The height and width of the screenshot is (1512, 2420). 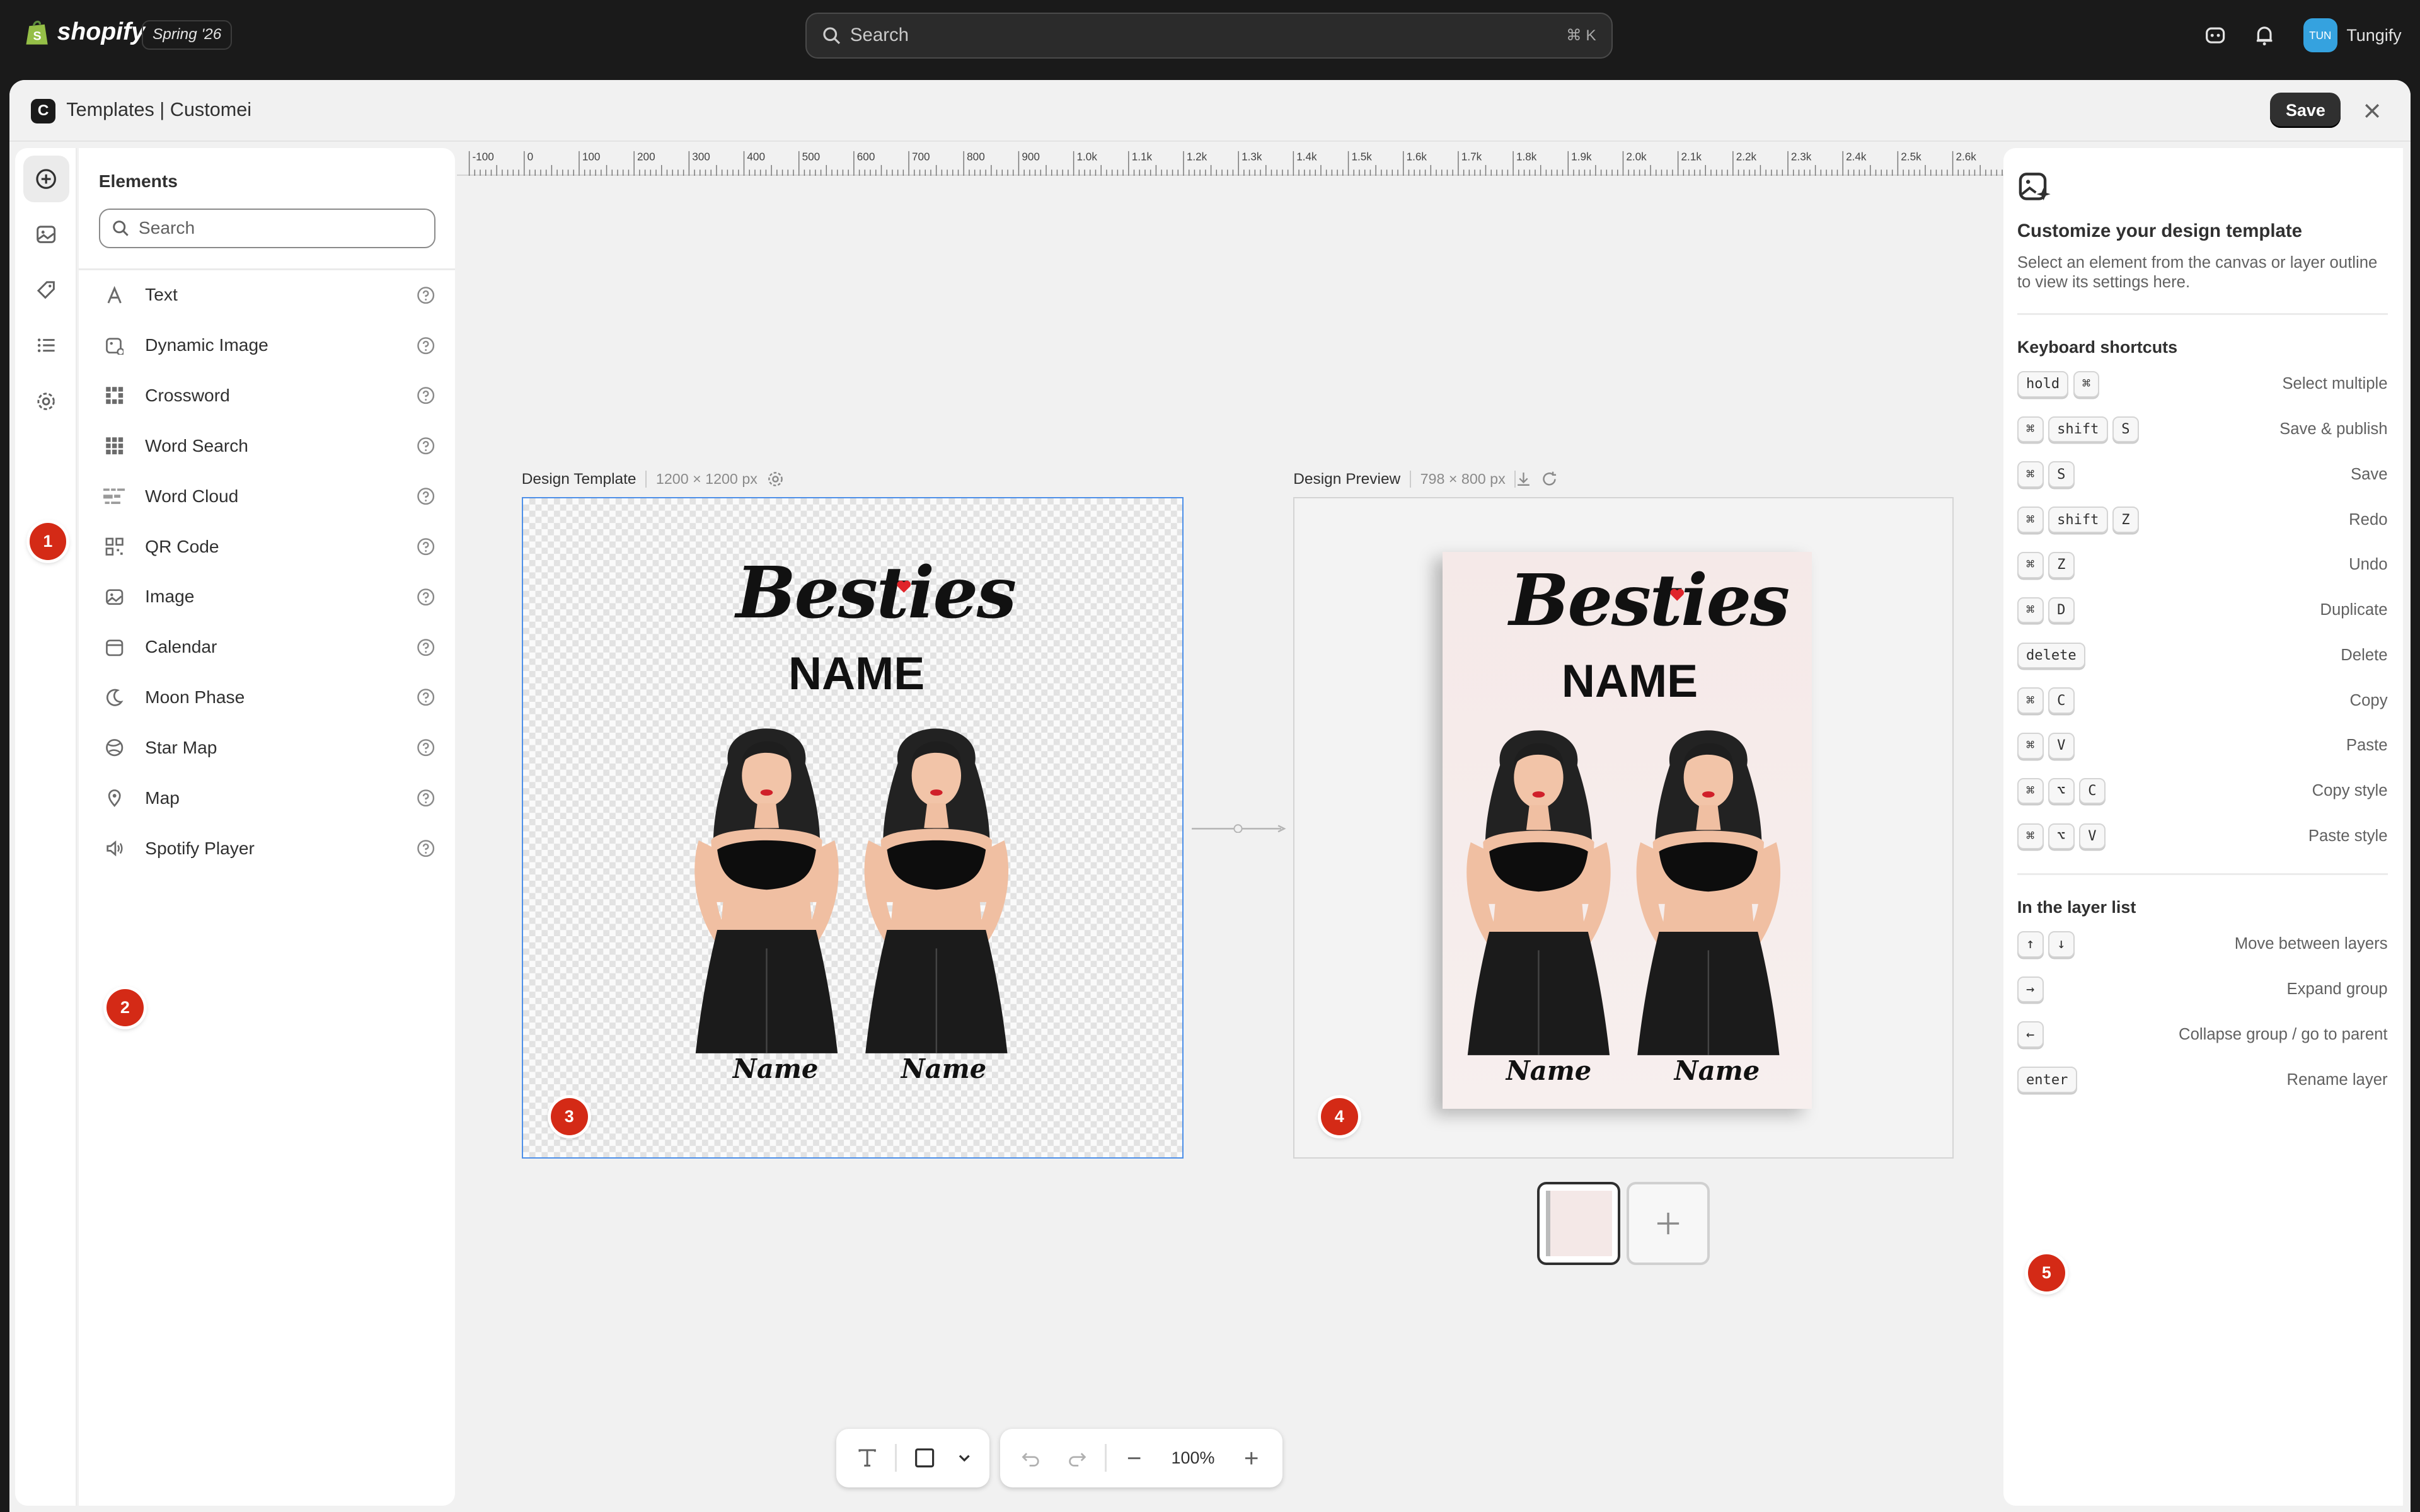 I want to click on name-right-text: Name, so click(x=944, y=1068).